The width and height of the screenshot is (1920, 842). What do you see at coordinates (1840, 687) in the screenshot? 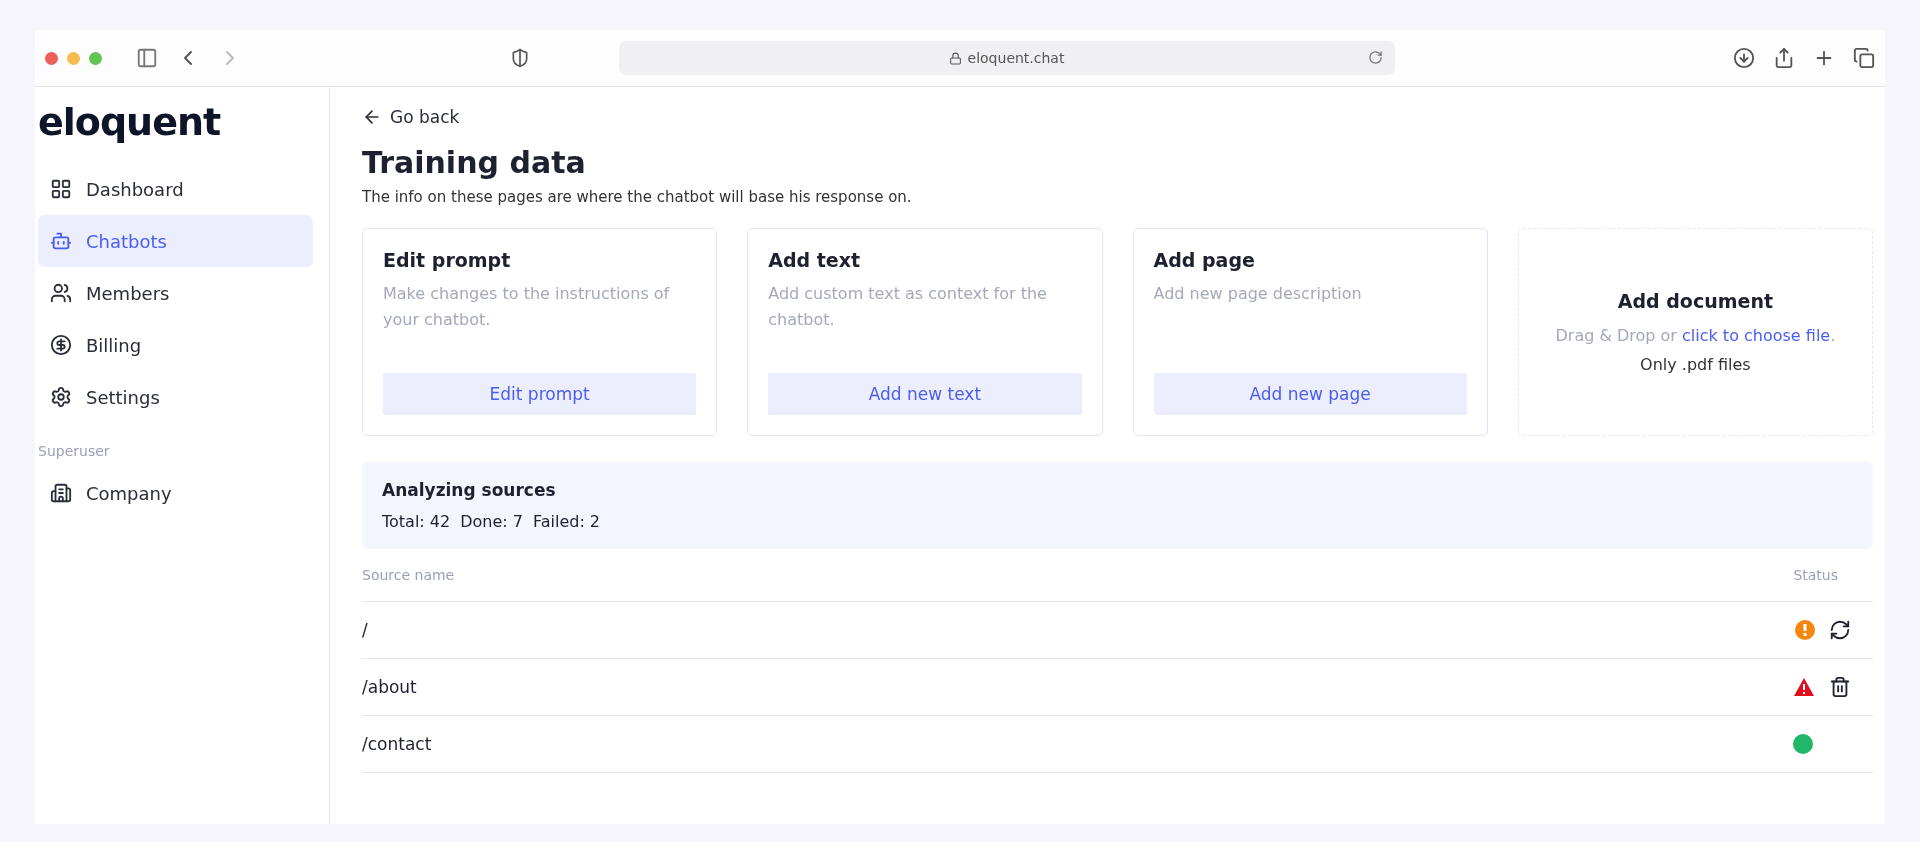
I see `trash-icon` at bounding box center [1840, 687].